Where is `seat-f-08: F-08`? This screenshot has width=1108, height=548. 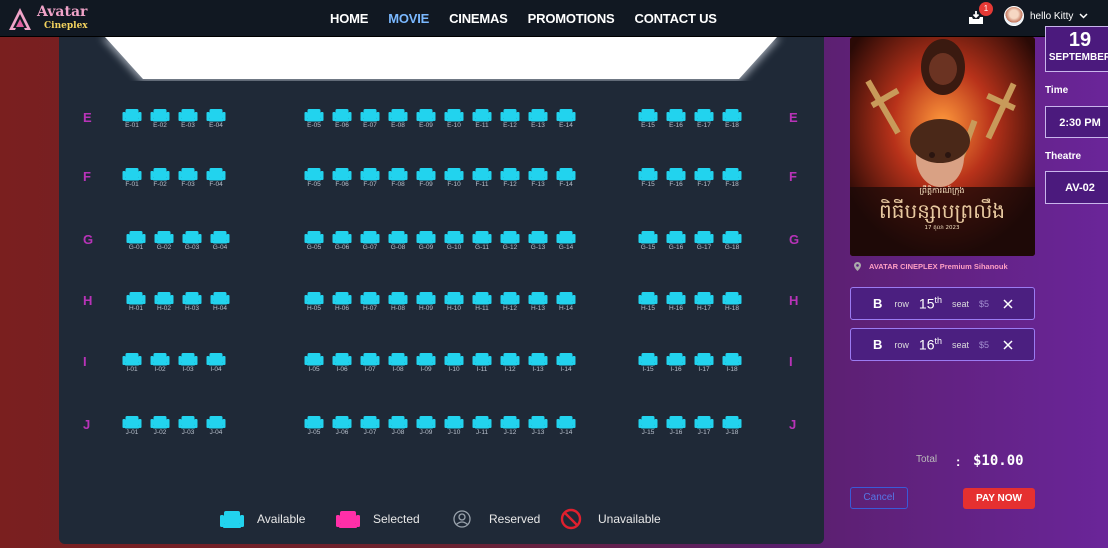
seat-f-08: F-08 is located at coordinates (398, 178).